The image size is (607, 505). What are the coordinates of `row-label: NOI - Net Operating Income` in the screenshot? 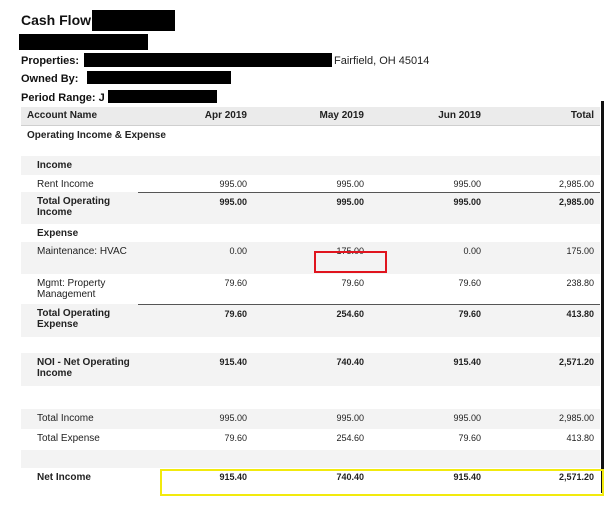 It's located at (83, 368).